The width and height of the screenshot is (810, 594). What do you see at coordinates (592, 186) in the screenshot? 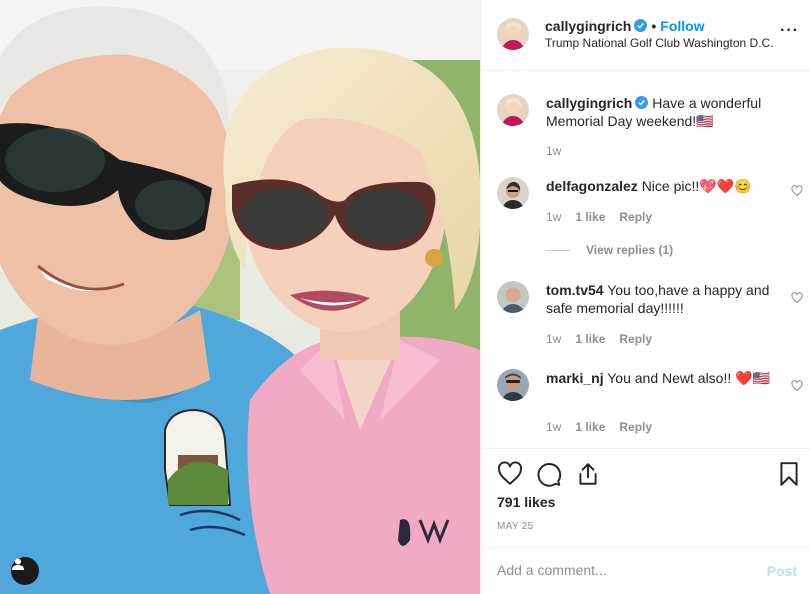
I see `comment-username: delfagonzalez` at bounding box center [592, 186].